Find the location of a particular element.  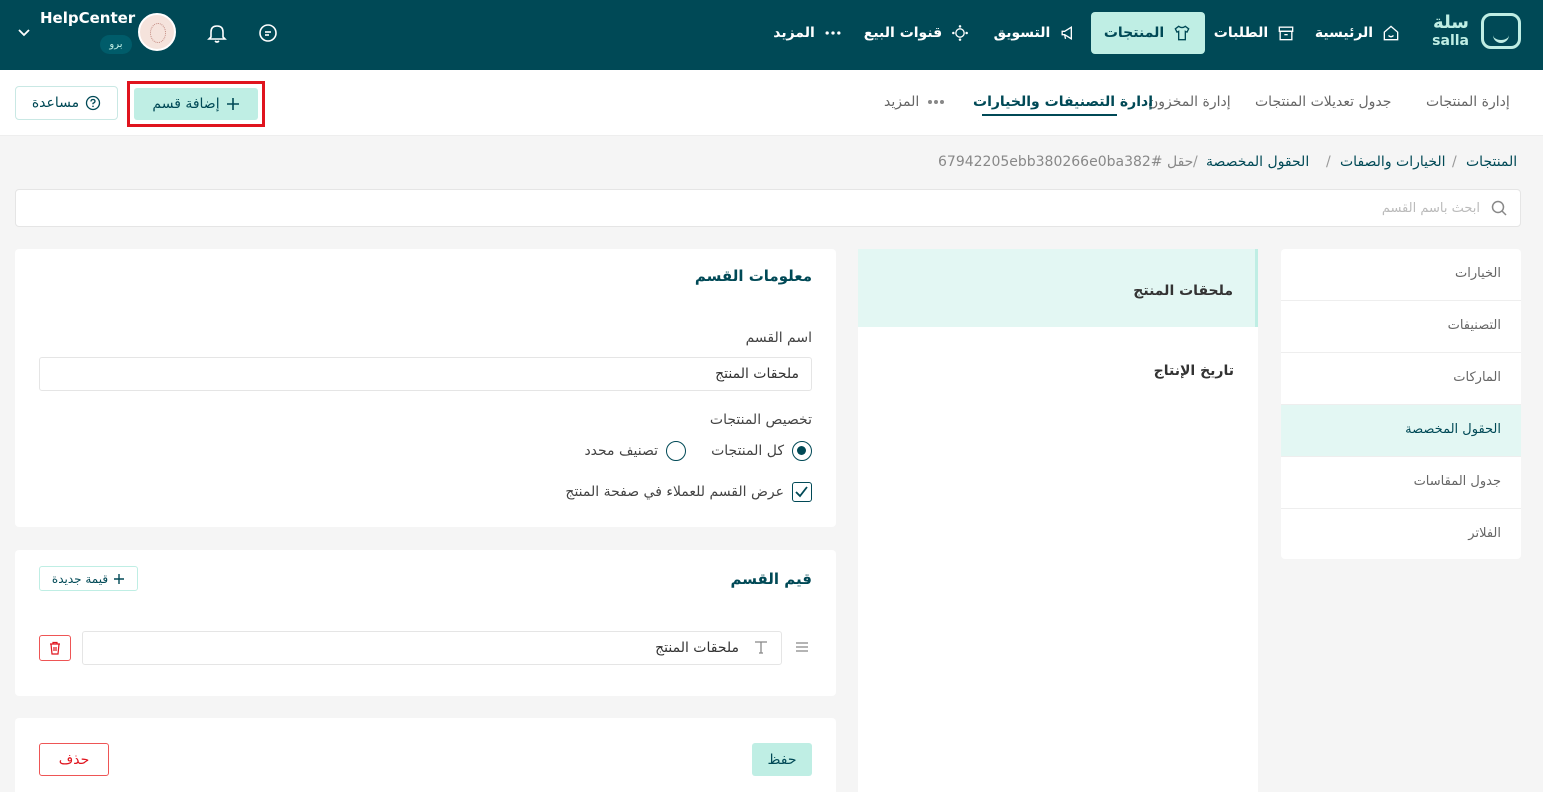

nav-item-label: الطلبات is located at coordinates (1241, 33).